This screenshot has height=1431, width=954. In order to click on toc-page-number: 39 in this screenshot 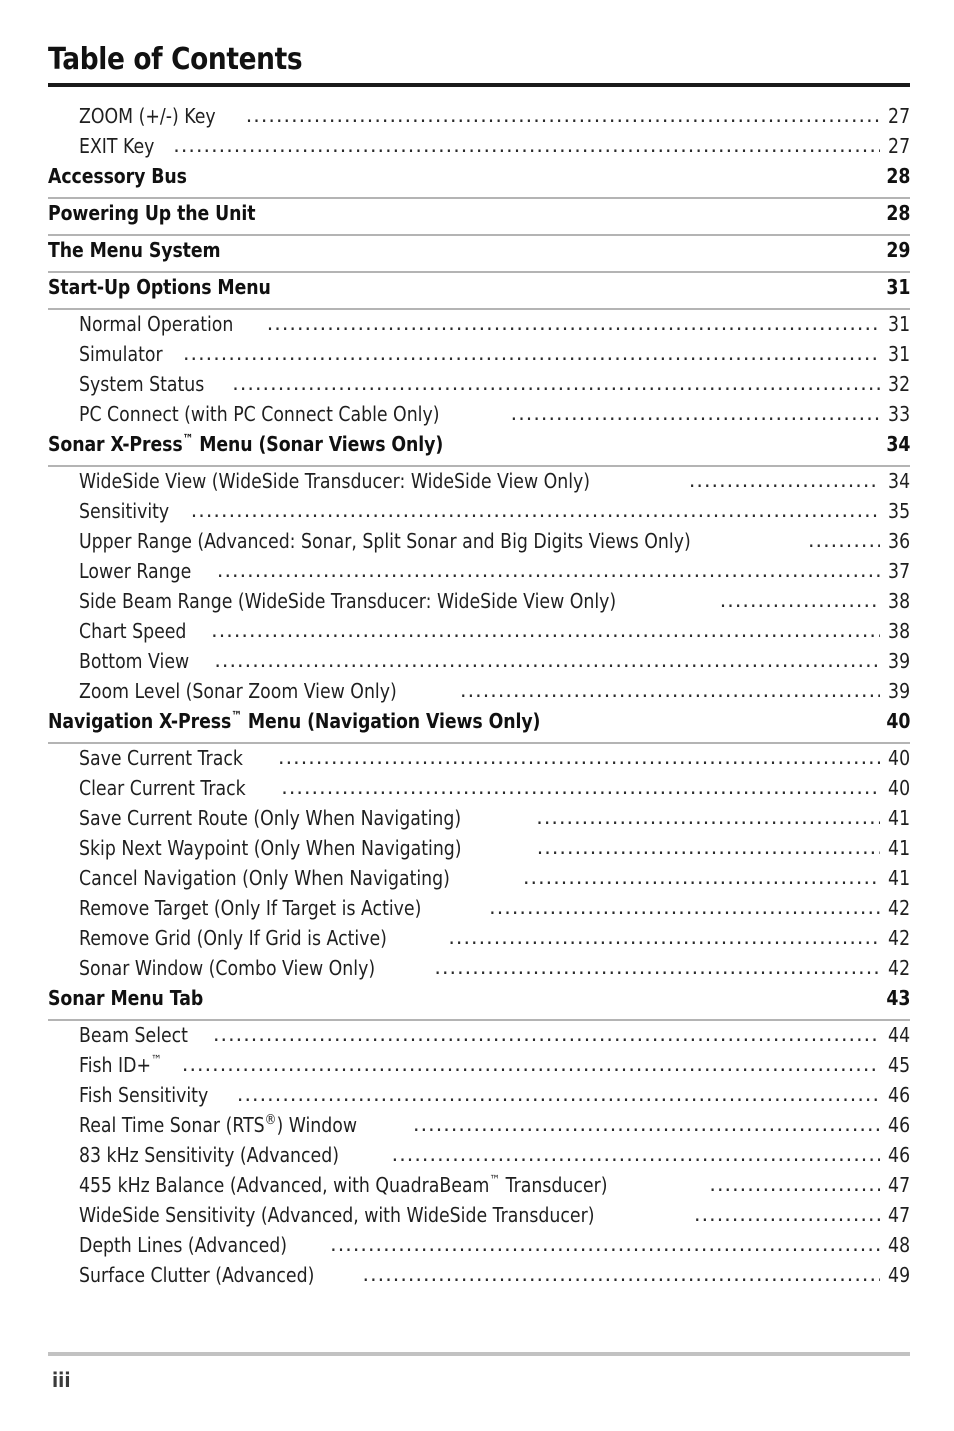, I will do `click(898, 690)`.